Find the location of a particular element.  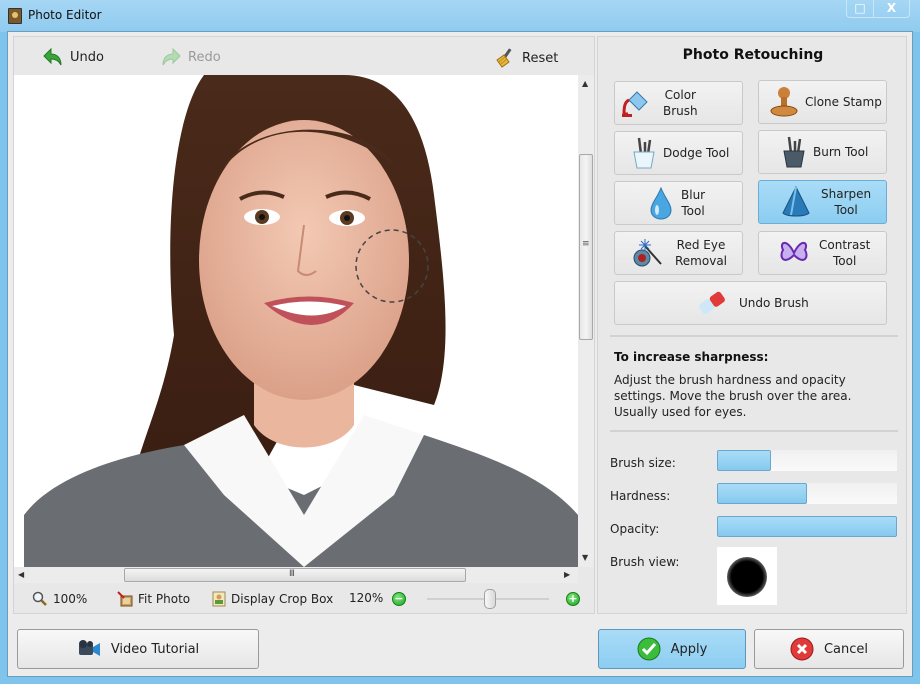

tool-label: Brush is located at coordinates (680, 111).